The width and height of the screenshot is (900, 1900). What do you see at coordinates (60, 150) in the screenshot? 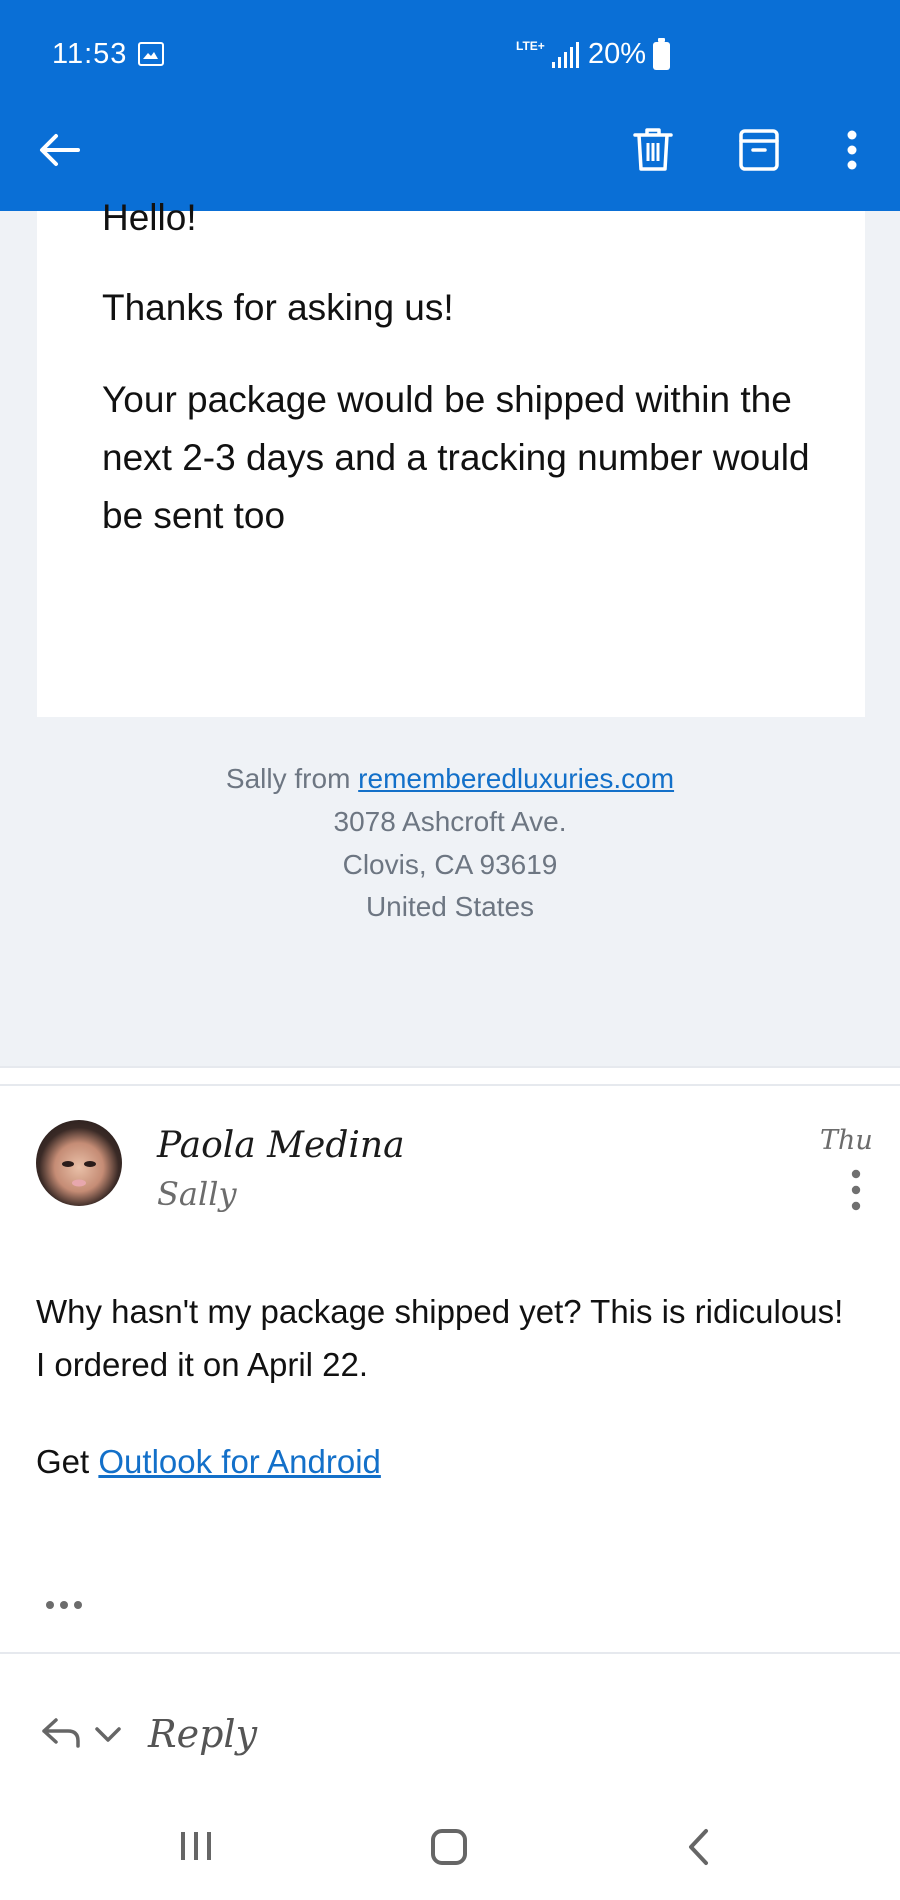
I see `back-arrow-icon` at bounding box center [60, 150].